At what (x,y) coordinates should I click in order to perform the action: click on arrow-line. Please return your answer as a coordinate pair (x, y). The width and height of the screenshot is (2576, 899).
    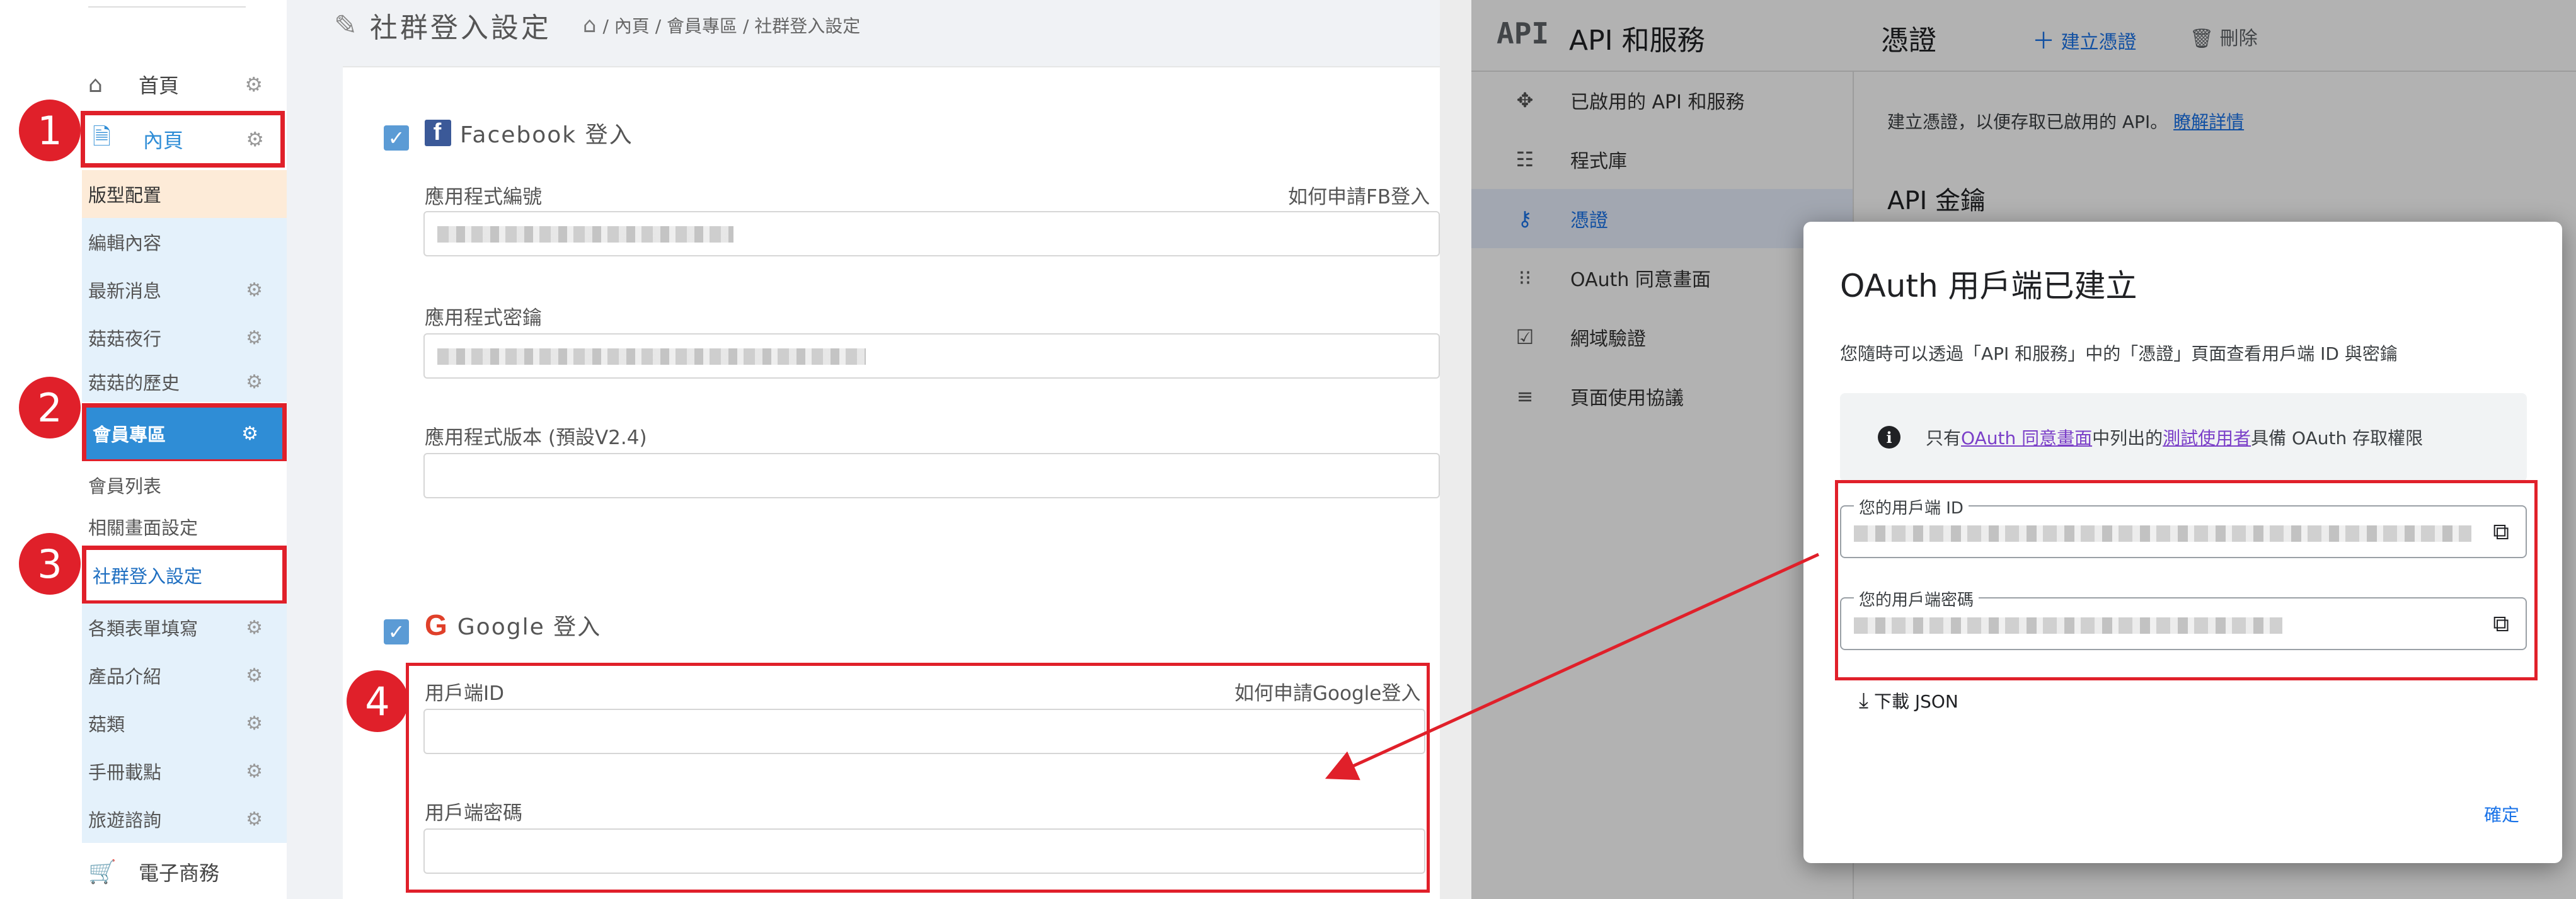
    Looking at the image, I should click on (1572, 667).